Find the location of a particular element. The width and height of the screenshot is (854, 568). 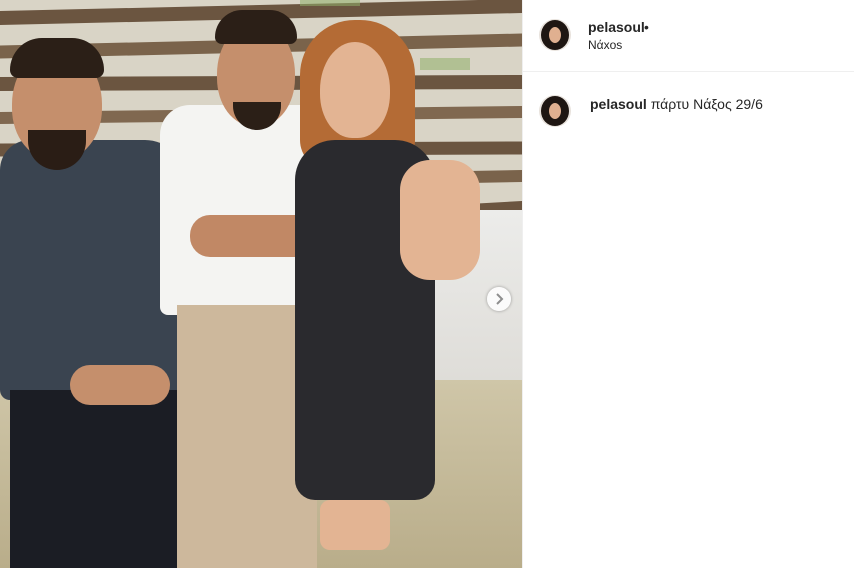

caption: pelasoul πάρτυ Νάξος 29/6 is located at coordinates (676, 104).